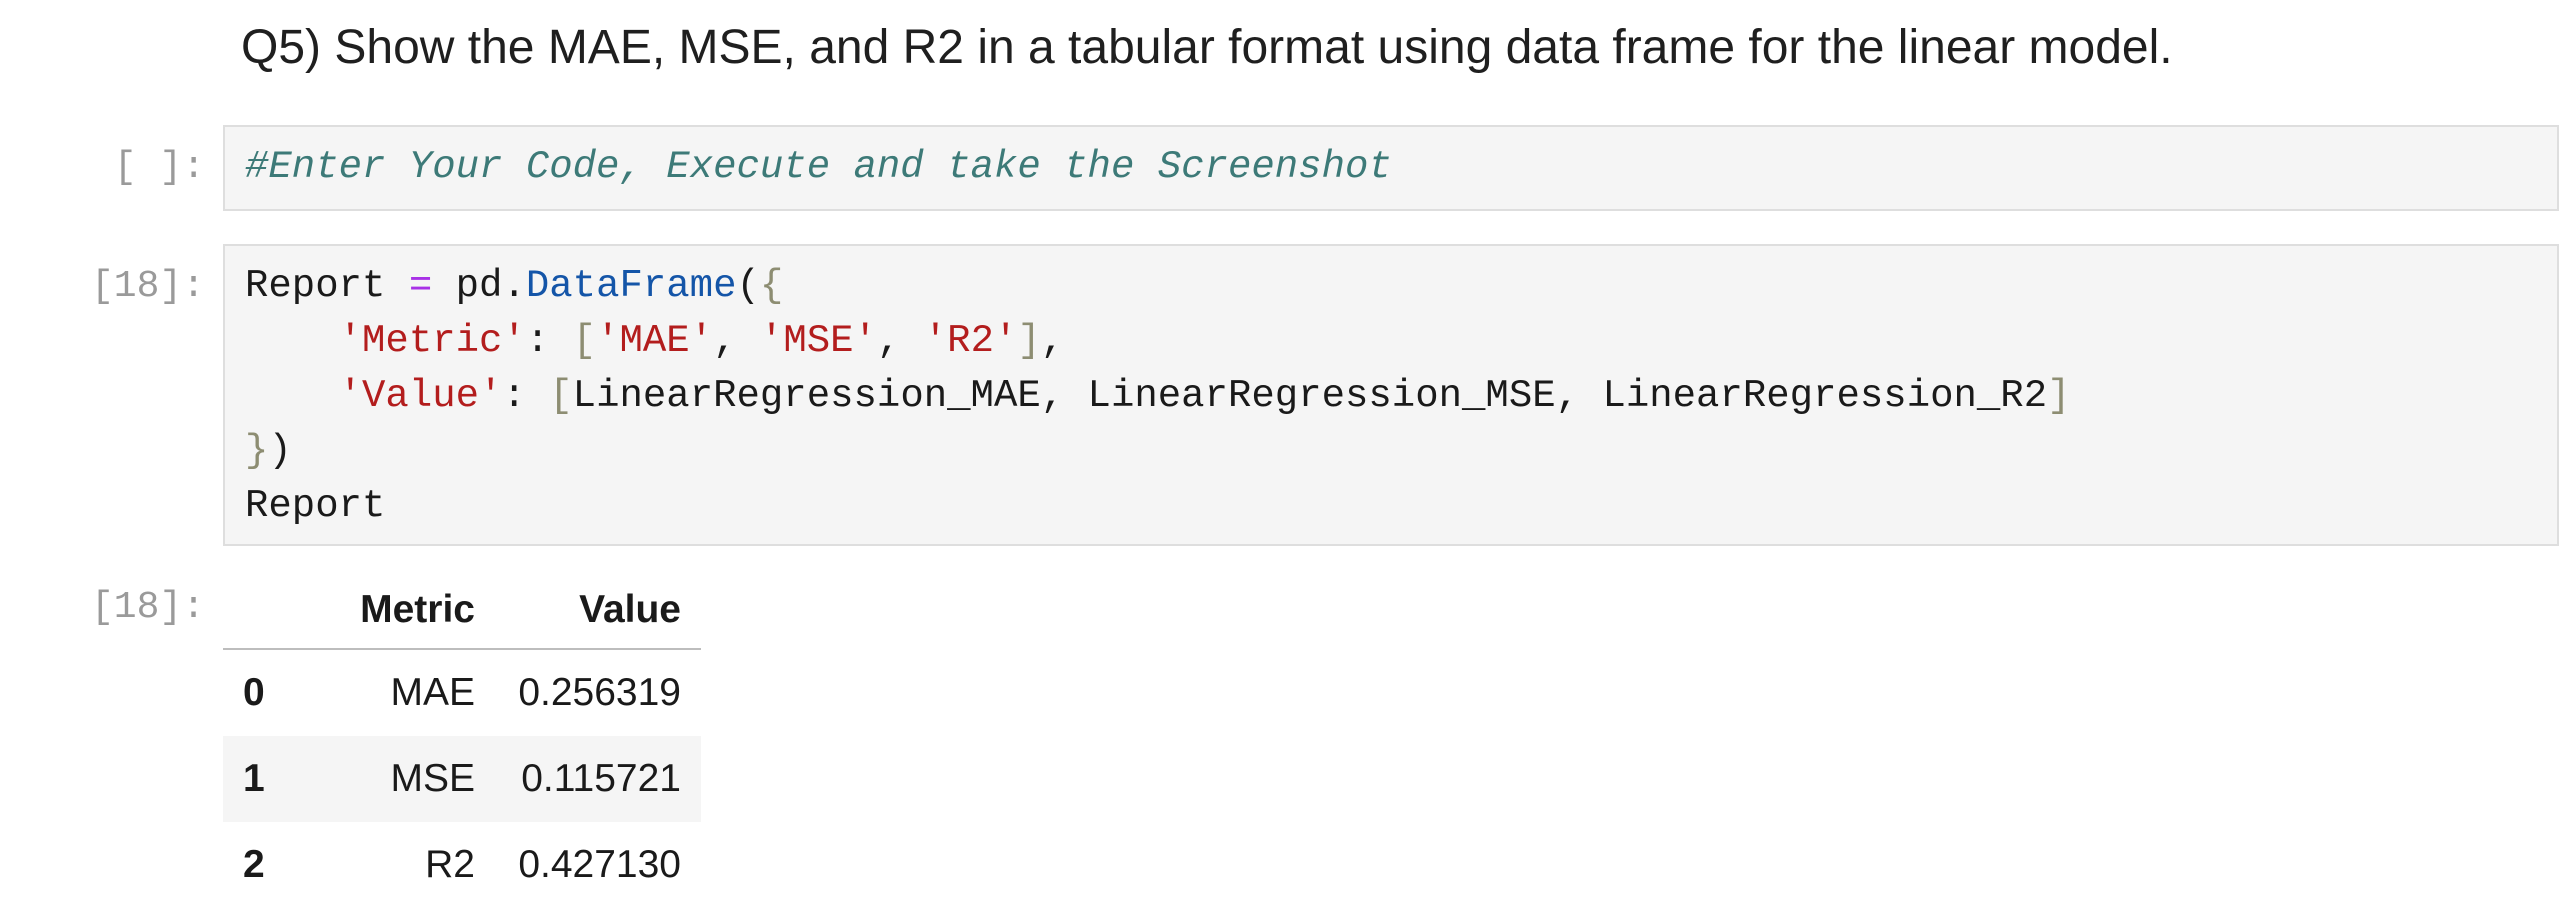  What do you see at coordinates (818, 341) in the screenshot?
I see `code-token: 'MSE'` at bounding box center [818, 341].